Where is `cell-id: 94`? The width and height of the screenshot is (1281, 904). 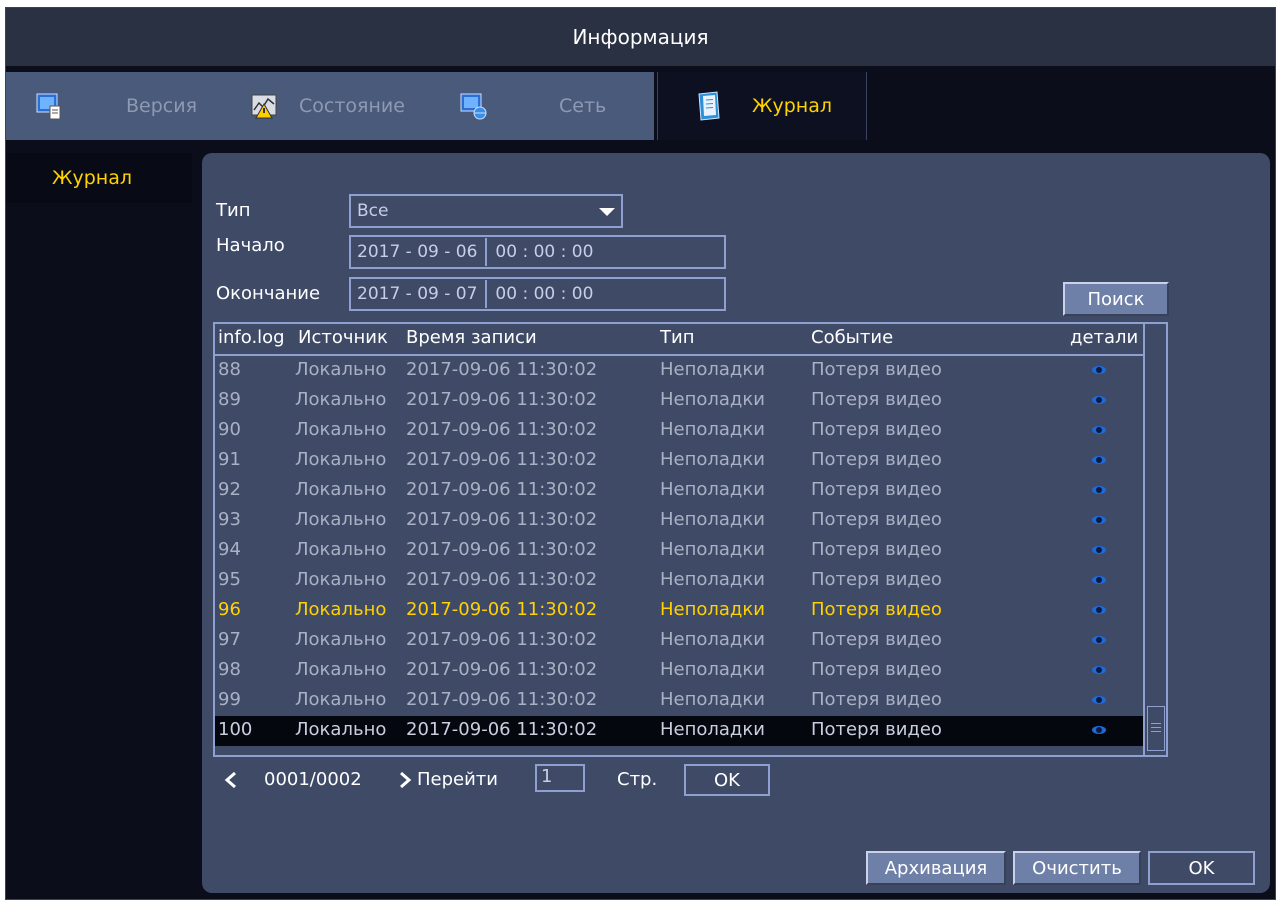 cell-id: 94 is located at coordinates (229, 549).